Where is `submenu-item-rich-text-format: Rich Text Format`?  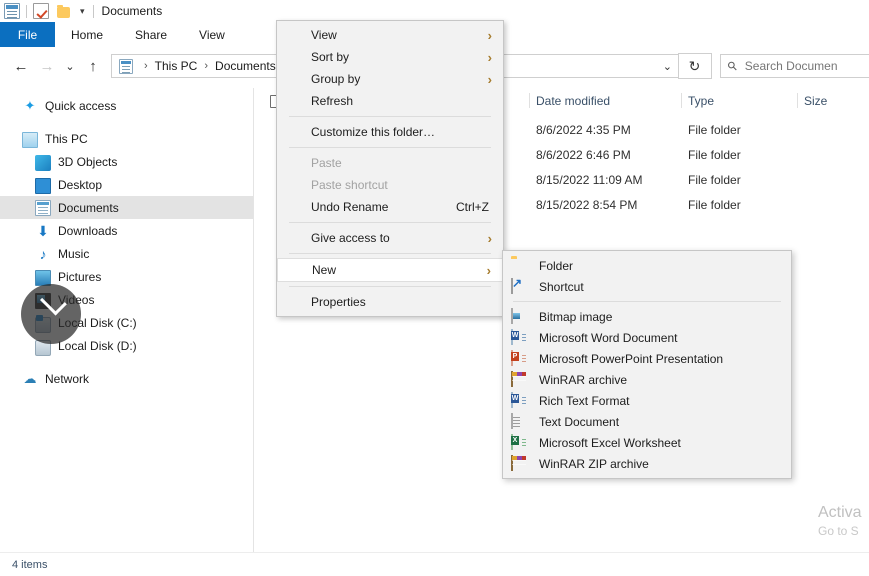 submenu-item-rich-text-format: Rich Text Format is located at coordinates (647, 400).